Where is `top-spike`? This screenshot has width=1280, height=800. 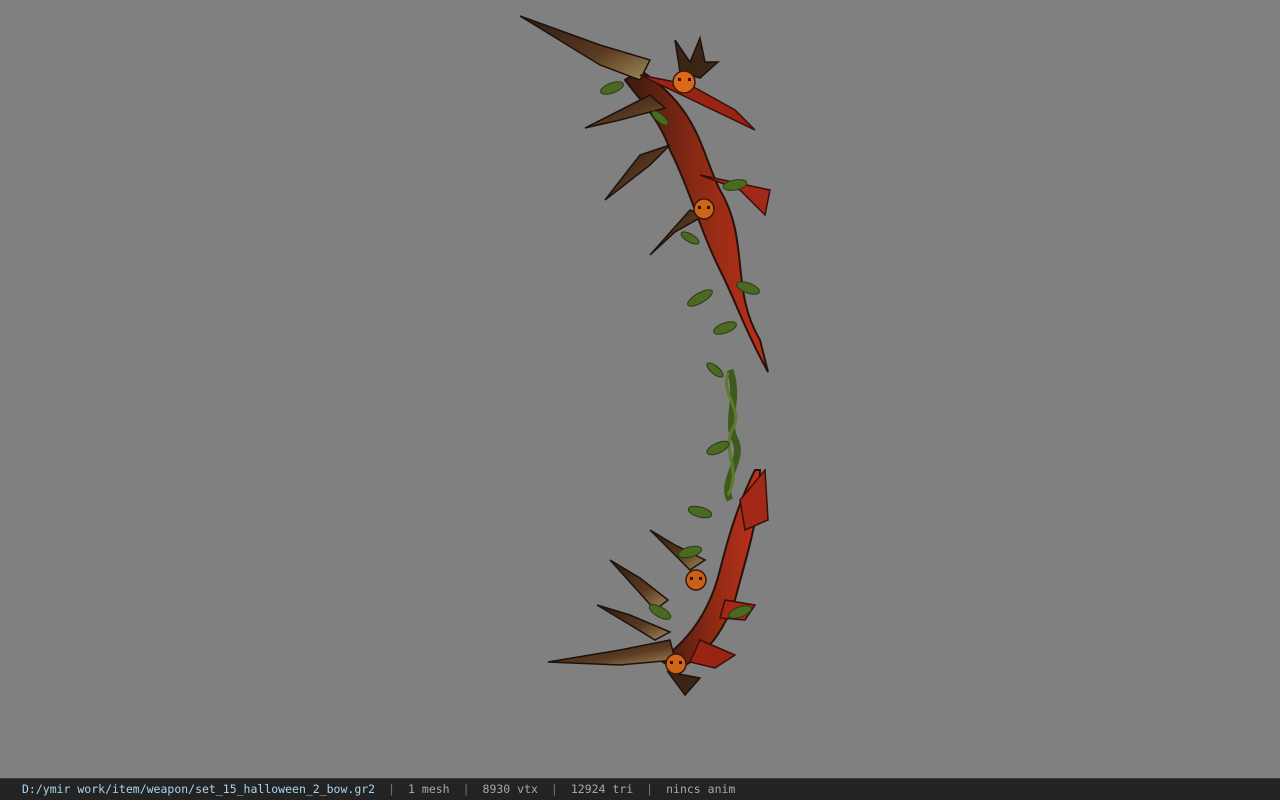 top-spike is located at coordinates (585, 48).